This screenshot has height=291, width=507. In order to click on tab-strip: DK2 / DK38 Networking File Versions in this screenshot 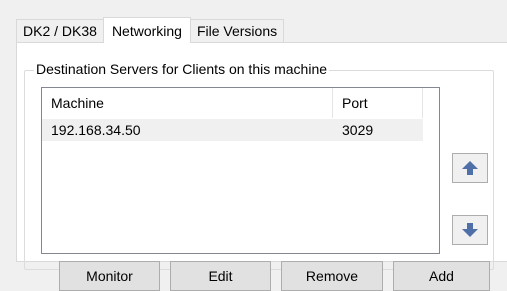, I will do `click(150, 29)`.